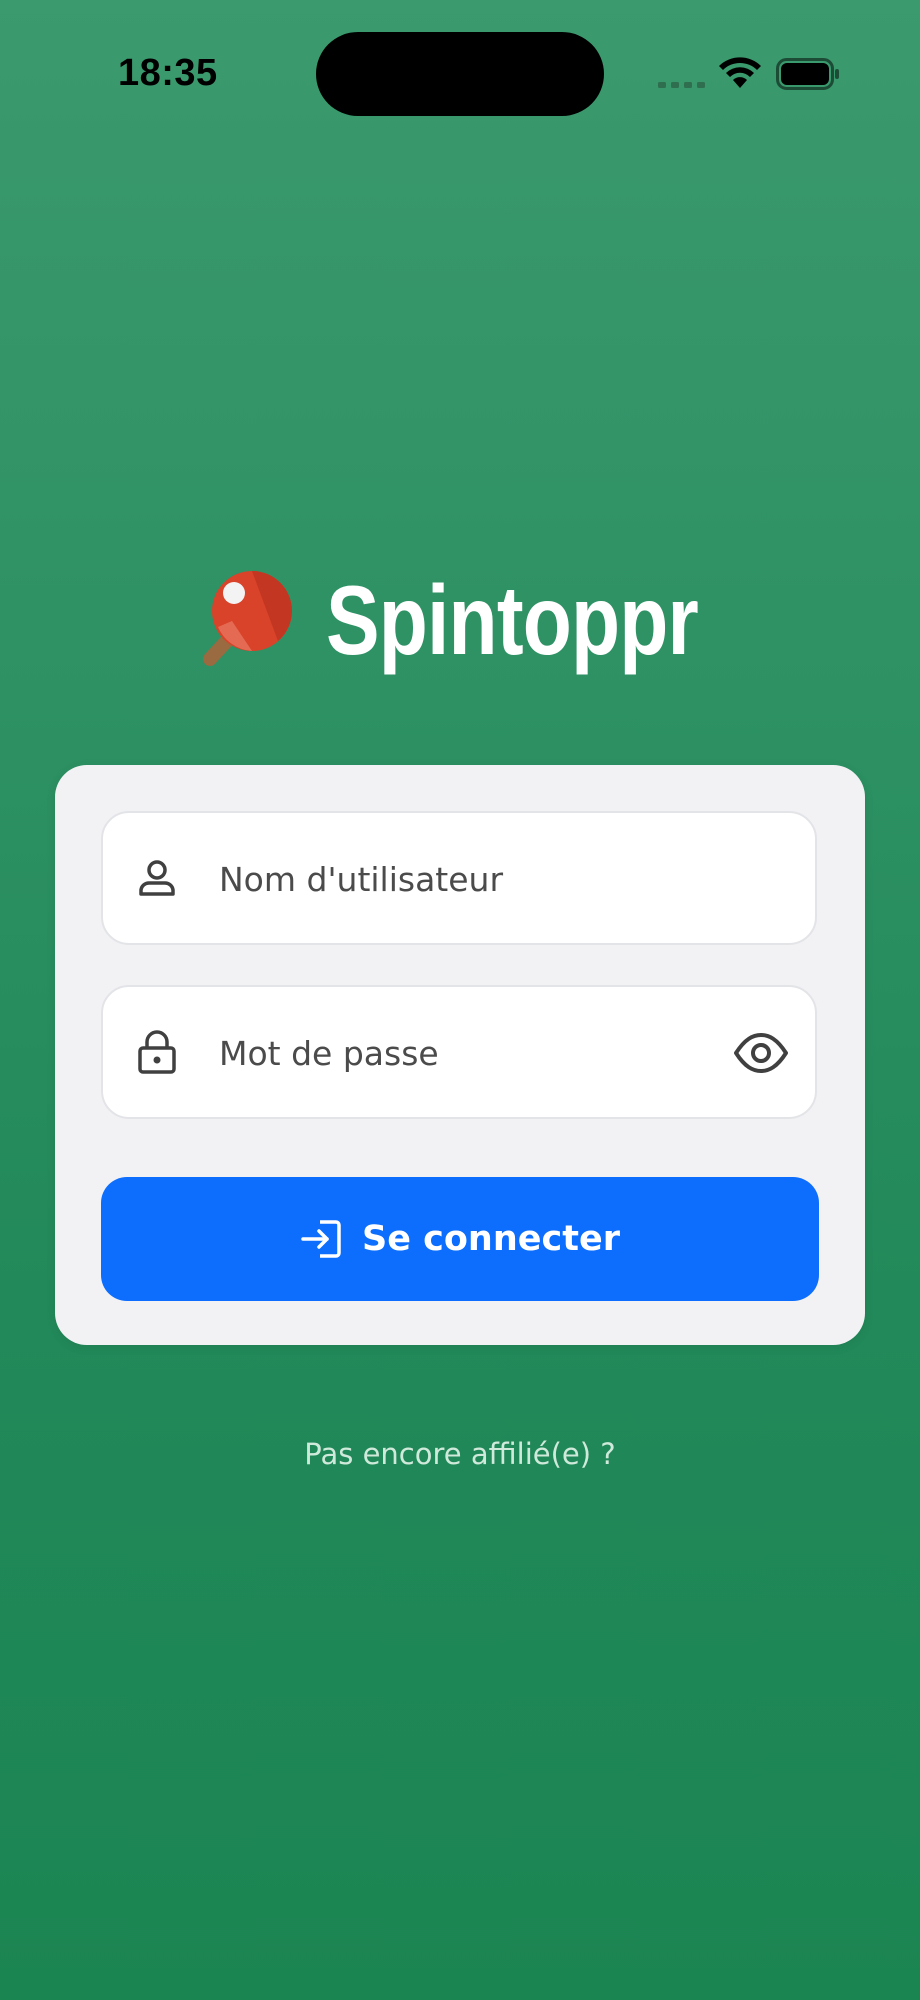 Image resolution: width=920 pixels, height=2000 pixels. I want to click on login-button-label: Se connecter, so click(491, 1239).